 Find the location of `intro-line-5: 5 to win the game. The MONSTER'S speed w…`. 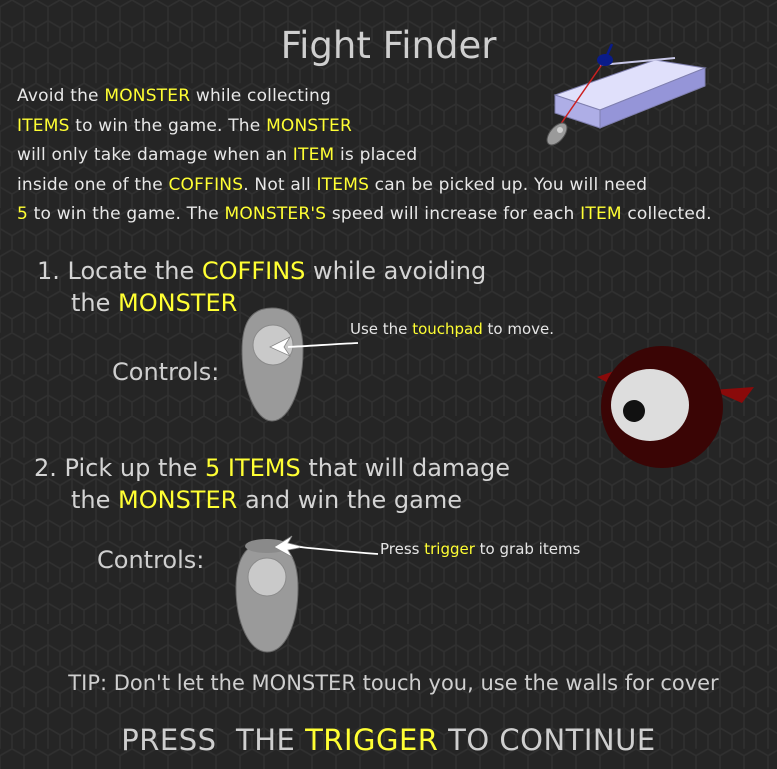

intro-line-5: 5 to win the game. The MONSTER'S speed w… is located at coordinates (364, 214).